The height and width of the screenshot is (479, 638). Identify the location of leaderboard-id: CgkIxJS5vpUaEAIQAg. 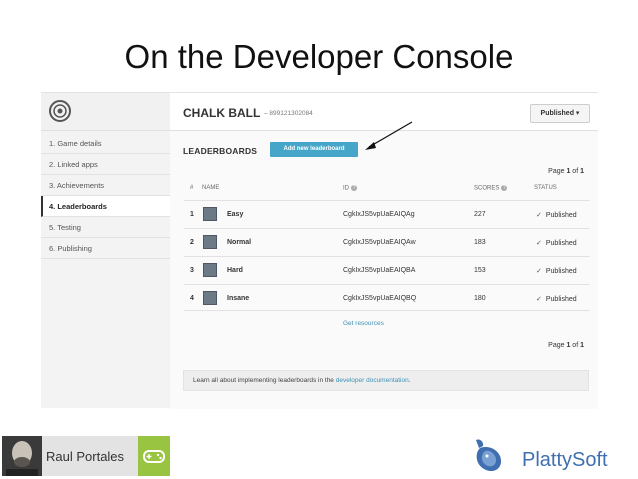
(379, 214).